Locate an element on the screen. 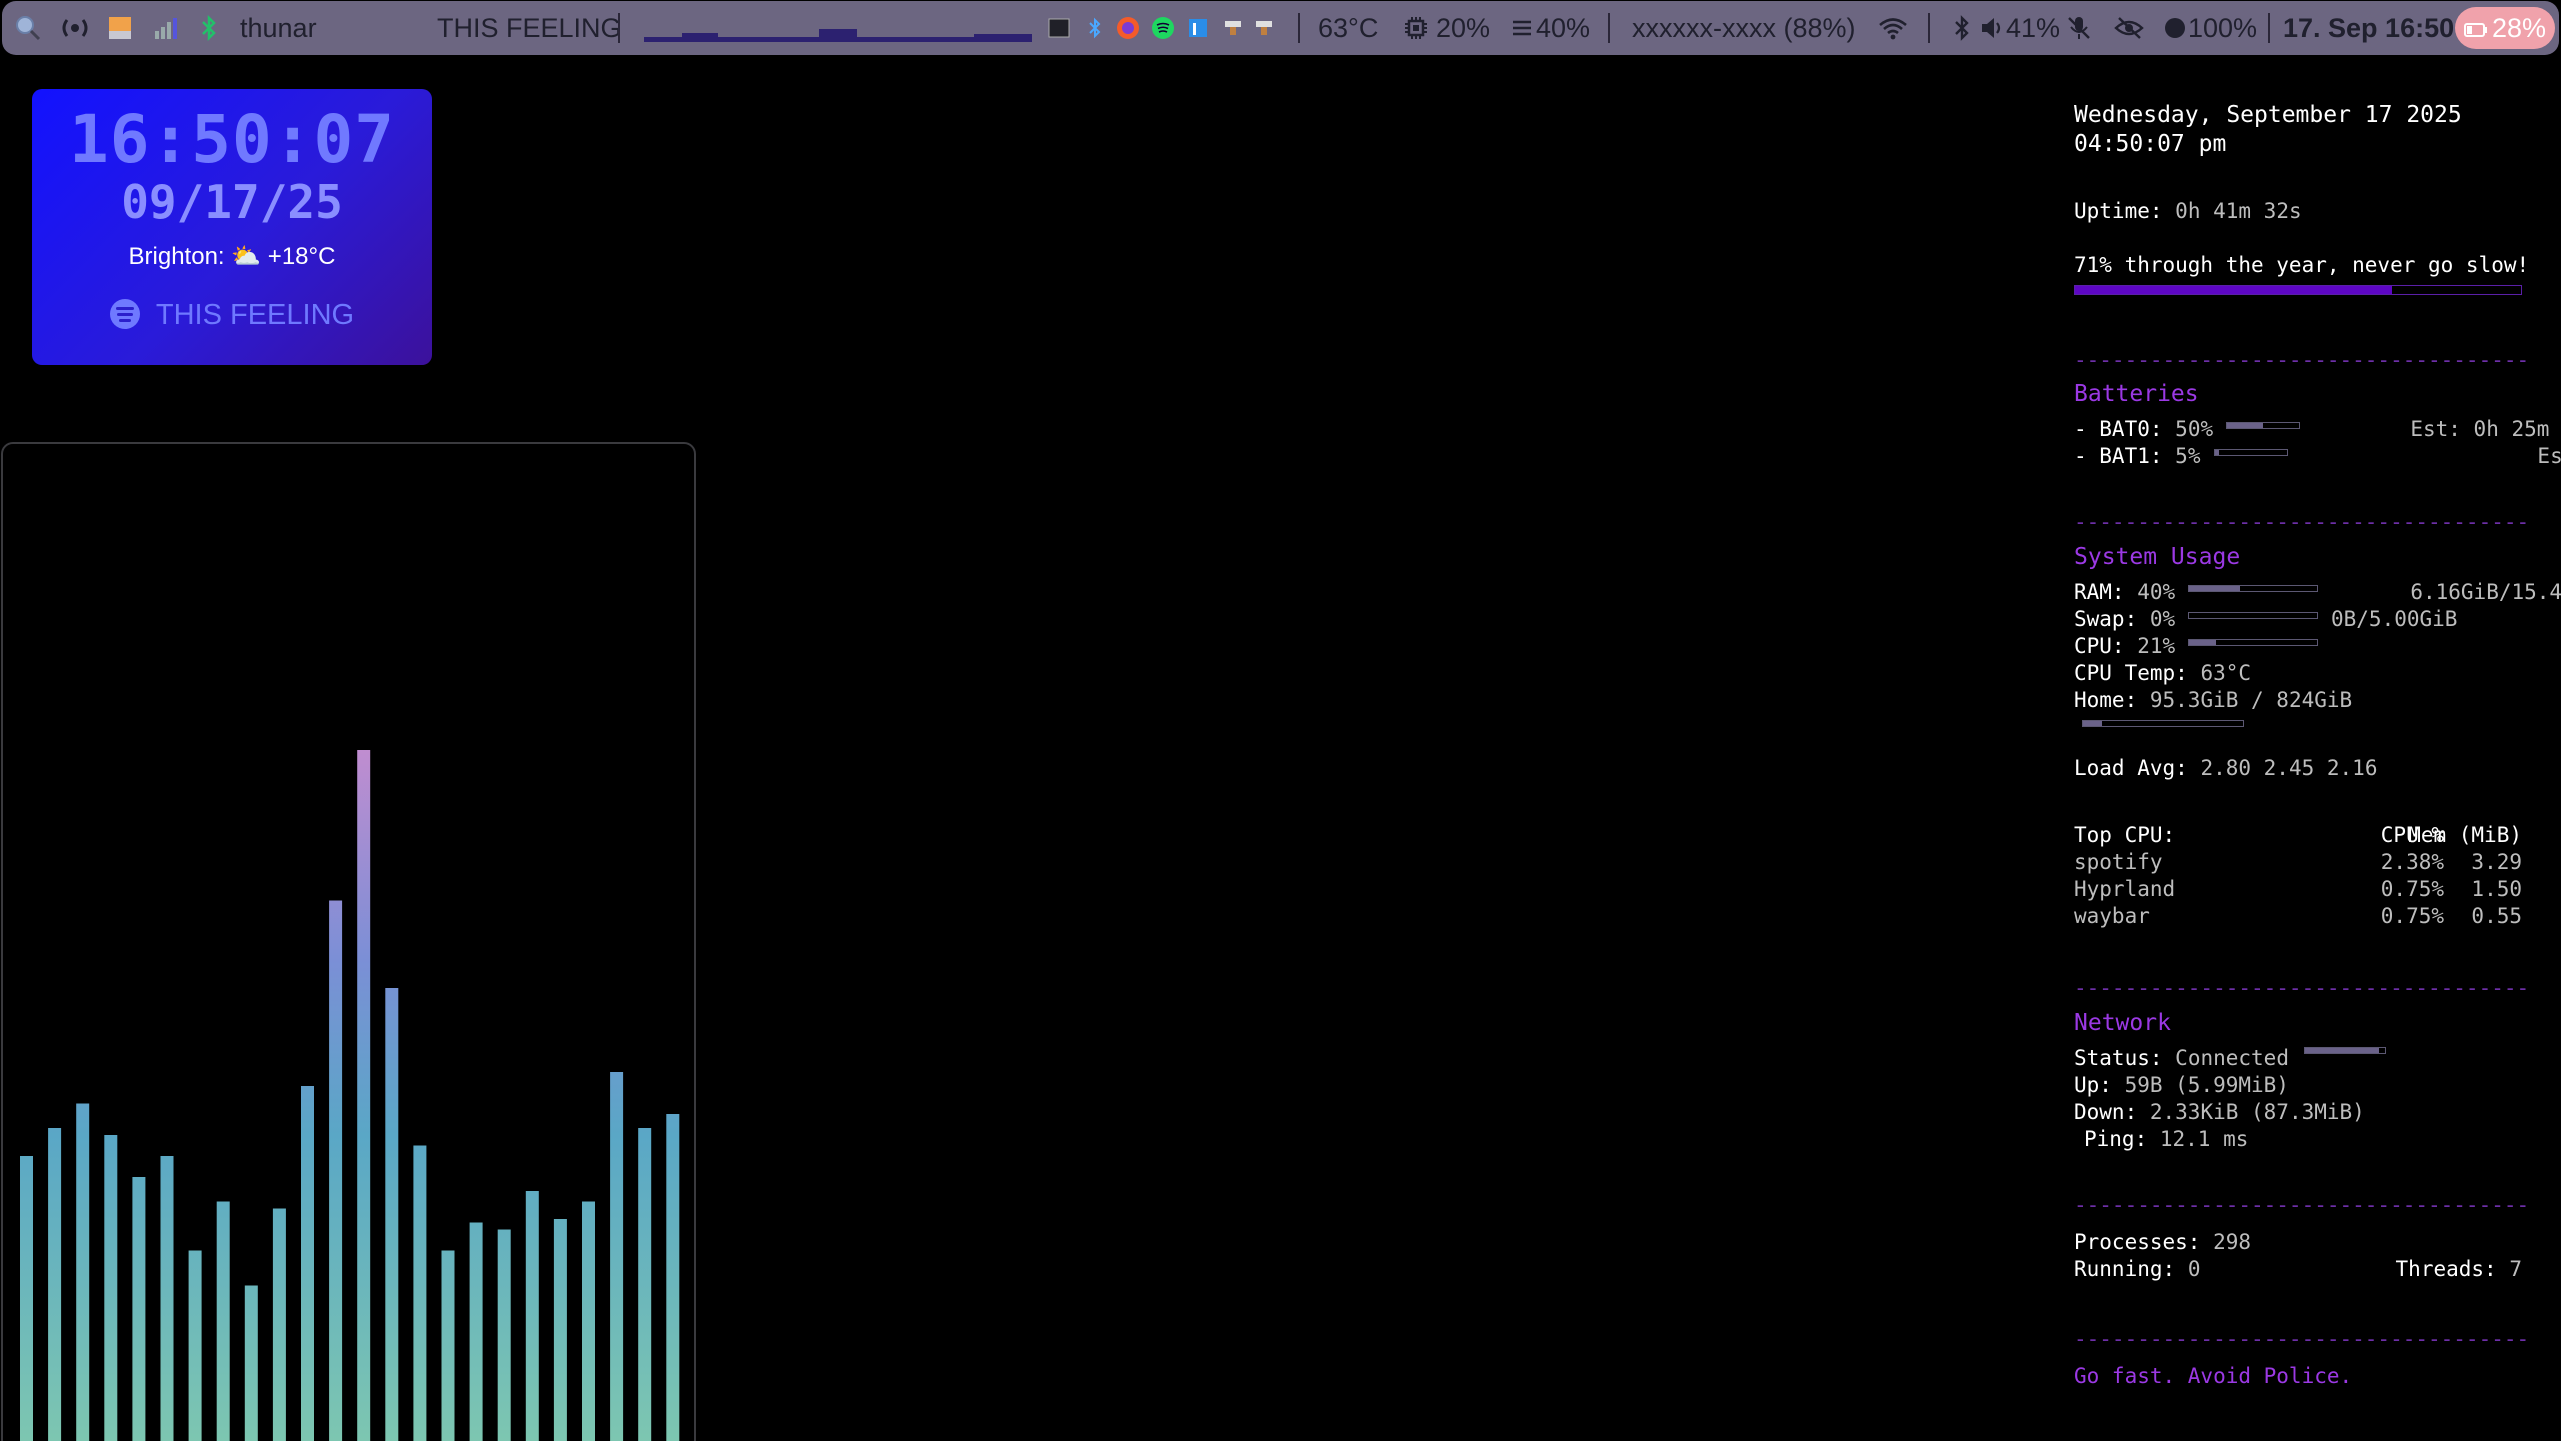  mic-muted-icon is located at coordinates (2079, 28).